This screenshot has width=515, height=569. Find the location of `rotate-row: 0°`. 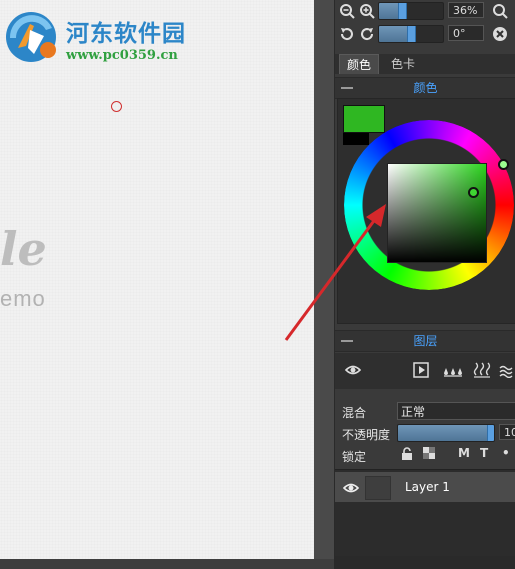

rotate-row: 0° is located at coordinates (425, 34).